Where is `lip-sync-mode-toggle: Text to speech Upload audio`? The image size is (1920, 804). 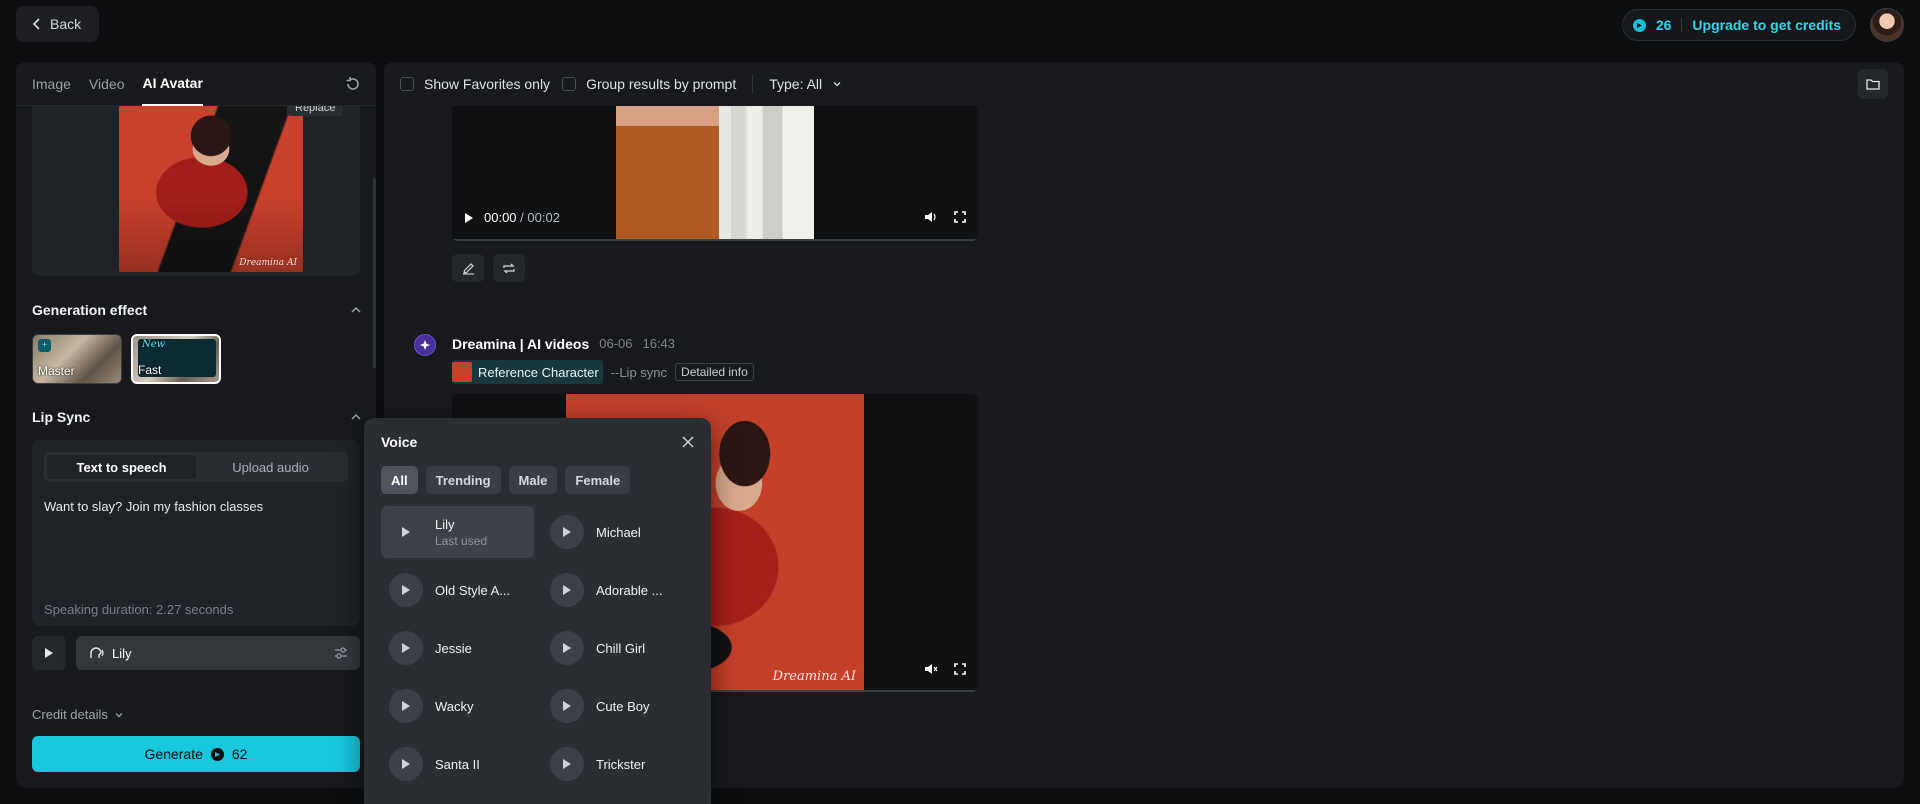
lip-sync-mode-toggle: Text to speech Upload audio is located at coordinates (196, 467).